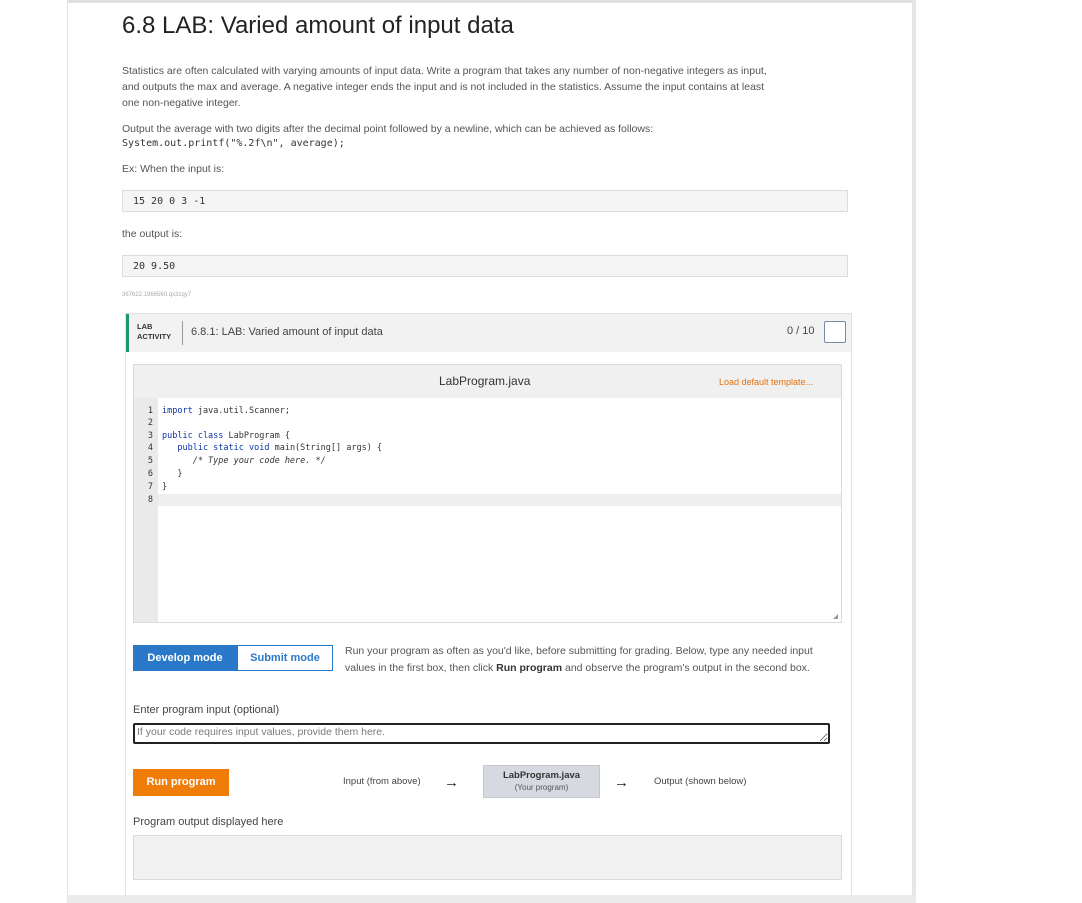 The width and height of the screenshot is (1082, 903). What do you see at coordinates (193, 436) in the screenshot?
I see `code-keyword: public class` at bounding box center [193, 436].